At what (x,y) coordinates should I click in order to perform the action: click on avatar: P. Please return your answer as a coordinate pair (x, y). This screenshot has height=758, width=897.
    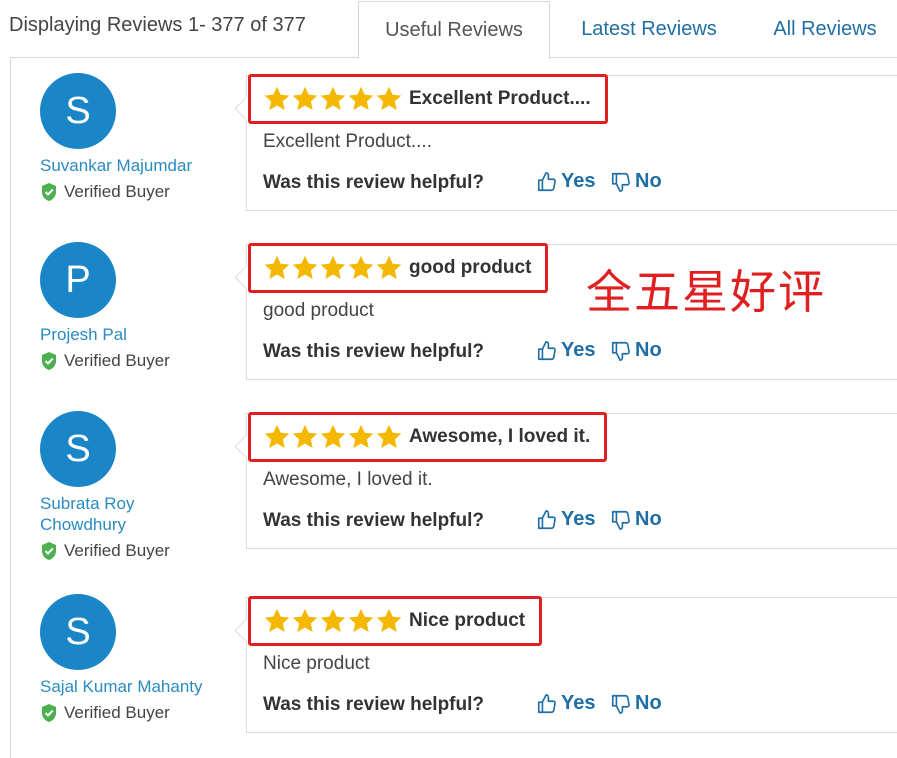
    Looking at the image, I should click on (78, 280).